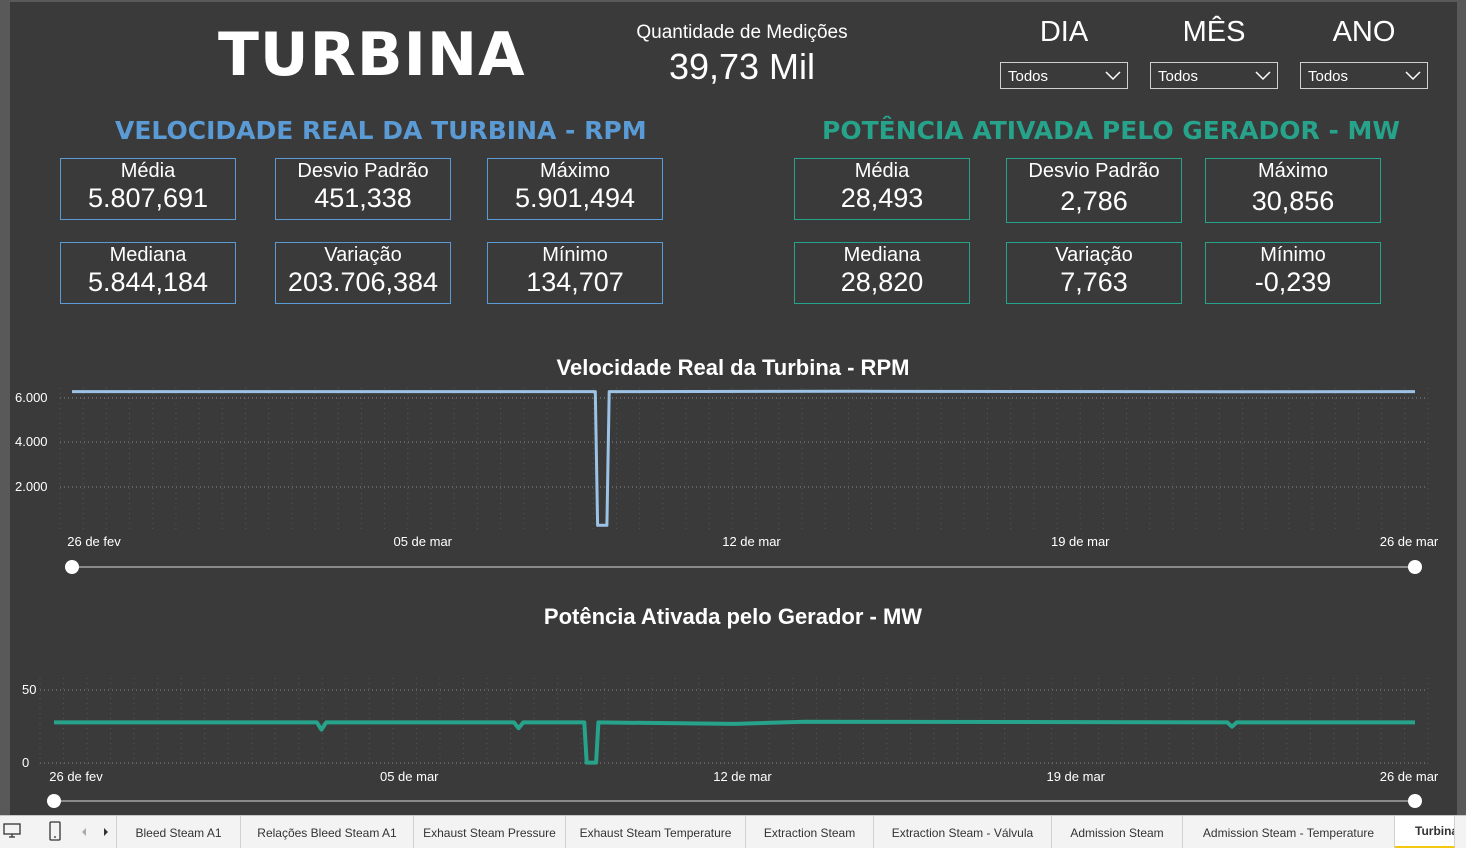 The height and width of the screenshot is (848, 1466). What do you see at coordinates (1293, 201) in the screenshot?
I see `card-value: 30,856` at bounding box center [1293, 201].